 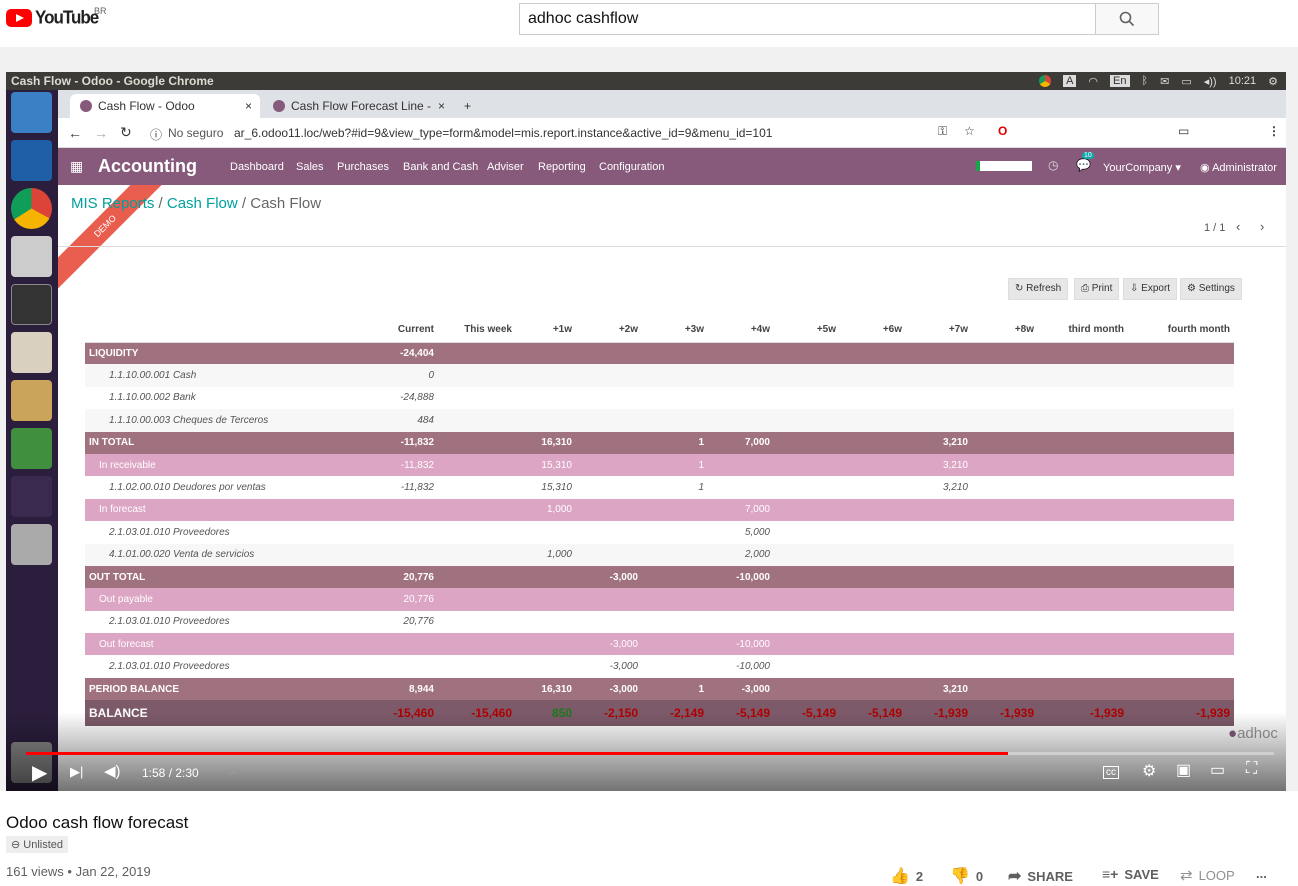 I want to click on keyboard-indicator: A, so click(x=1070, y=81).